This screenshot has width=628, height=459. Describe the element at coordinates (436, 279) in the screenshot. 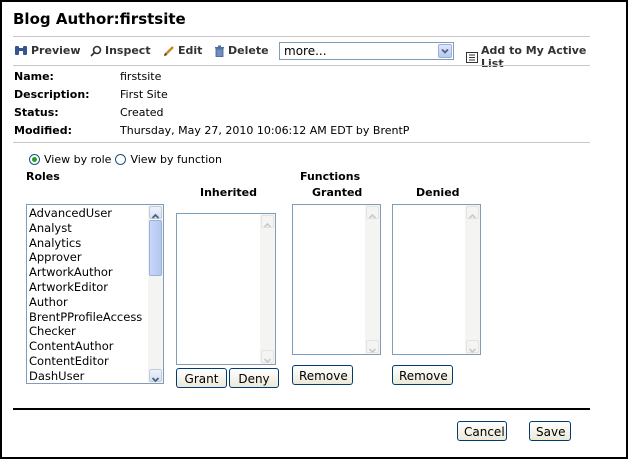

I see `denied-listbox` at that location.